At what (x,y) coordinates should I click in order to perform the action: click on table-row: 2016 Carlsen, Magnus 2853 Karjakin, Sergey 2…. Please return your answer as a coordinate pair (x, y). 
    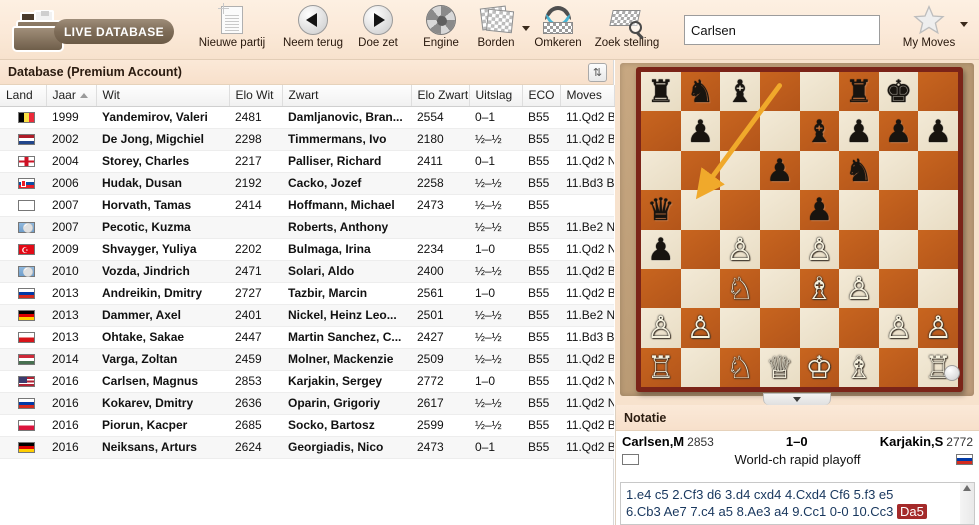
    Looking at the image, I should click on (307, 381).